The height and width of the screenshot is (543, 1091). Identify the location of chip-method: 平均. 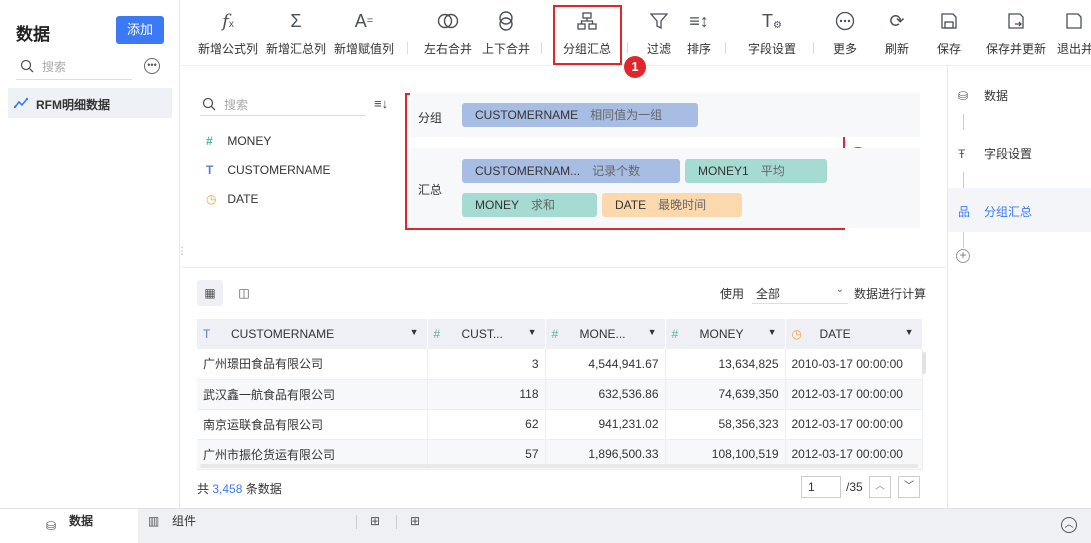
(772, 171).